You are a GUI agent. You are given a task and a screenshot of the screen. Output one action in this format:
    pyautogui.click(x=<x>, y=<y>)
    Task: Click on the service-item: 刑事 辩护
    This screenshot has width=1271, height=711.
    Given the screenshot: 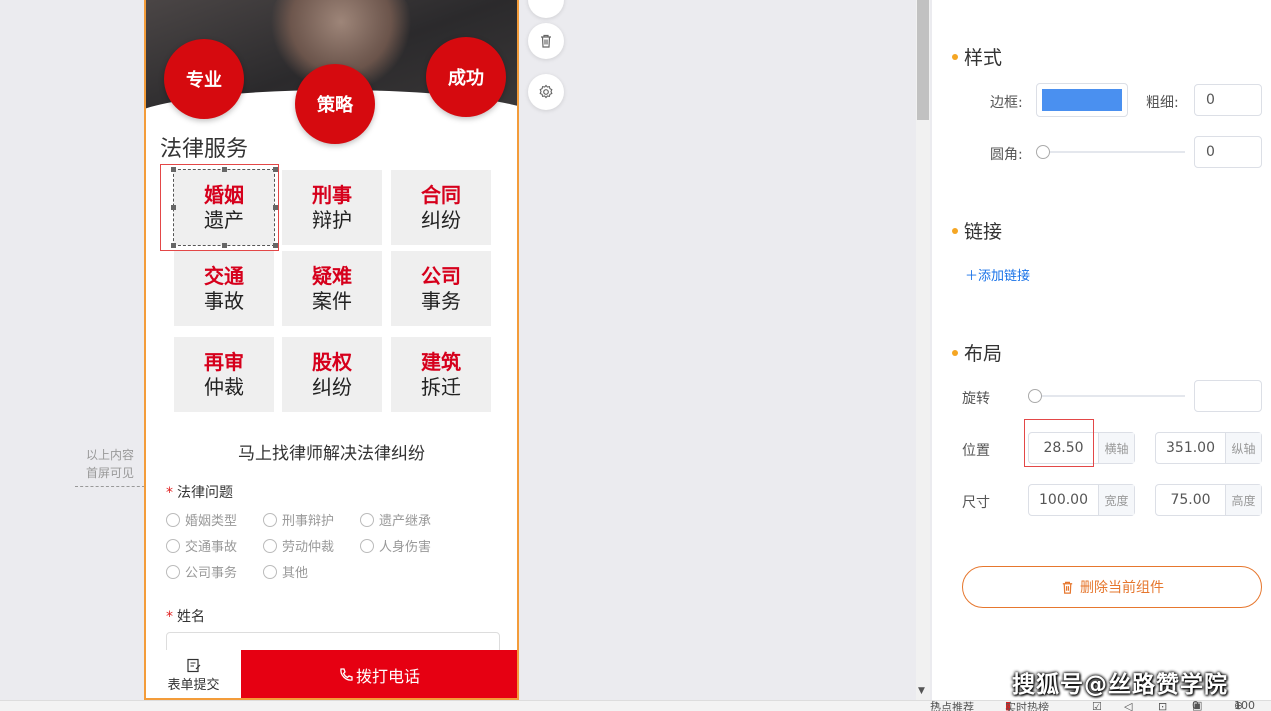 What is the action you would take?
    pyautogui.click(x=332, y=207)
    